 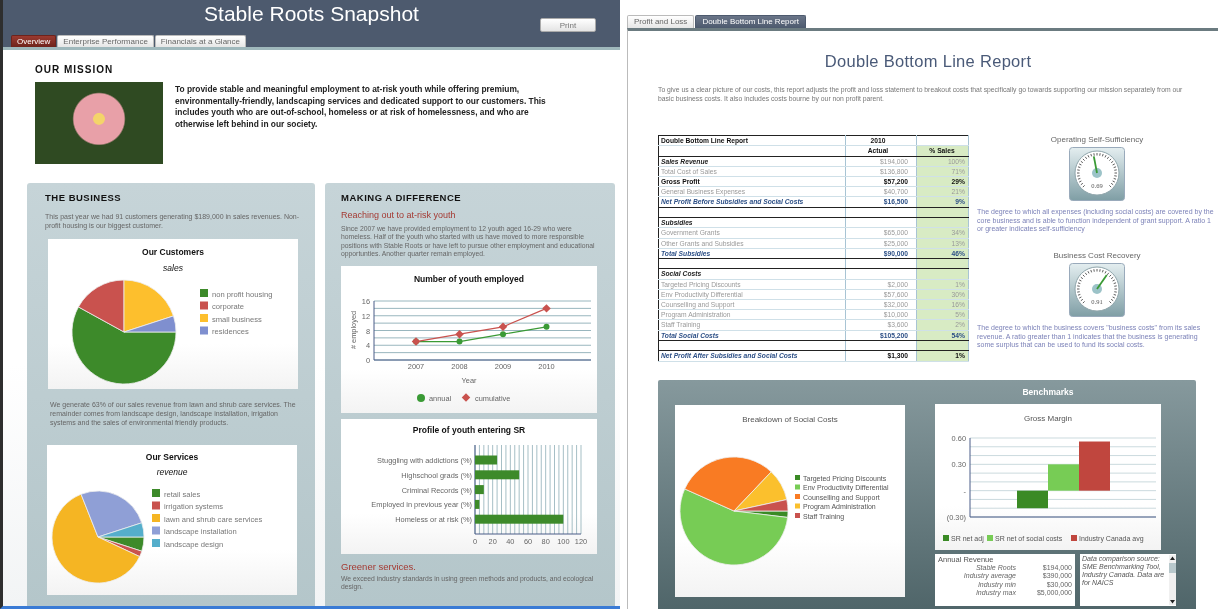 What do you see at coordinates (173, 268) in the screenshot?
I see `chart-subtitle: sales` at bounding box center [173, 268].